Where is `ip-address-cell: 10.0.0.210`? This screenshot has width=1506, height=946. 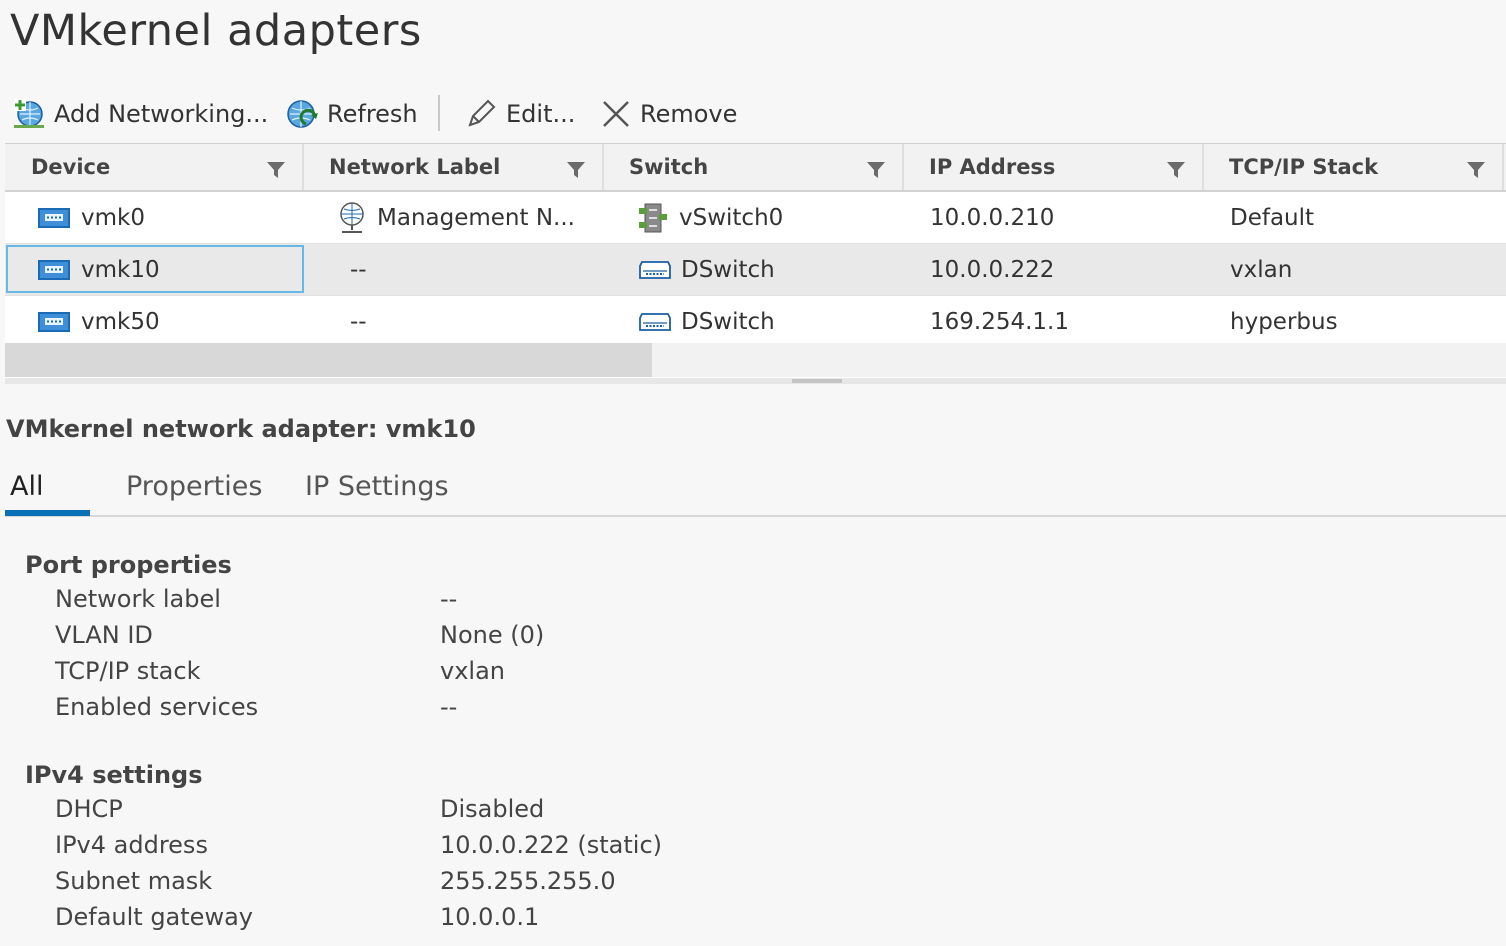
ip-address-cell: 10.0.0.210 is located at coordinates (992, 217).